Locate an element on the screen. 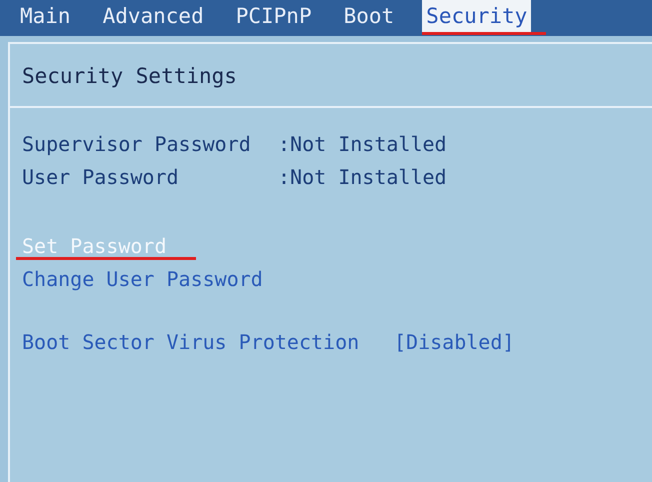  menu-tab: Main is located at coordinates (45, 16).